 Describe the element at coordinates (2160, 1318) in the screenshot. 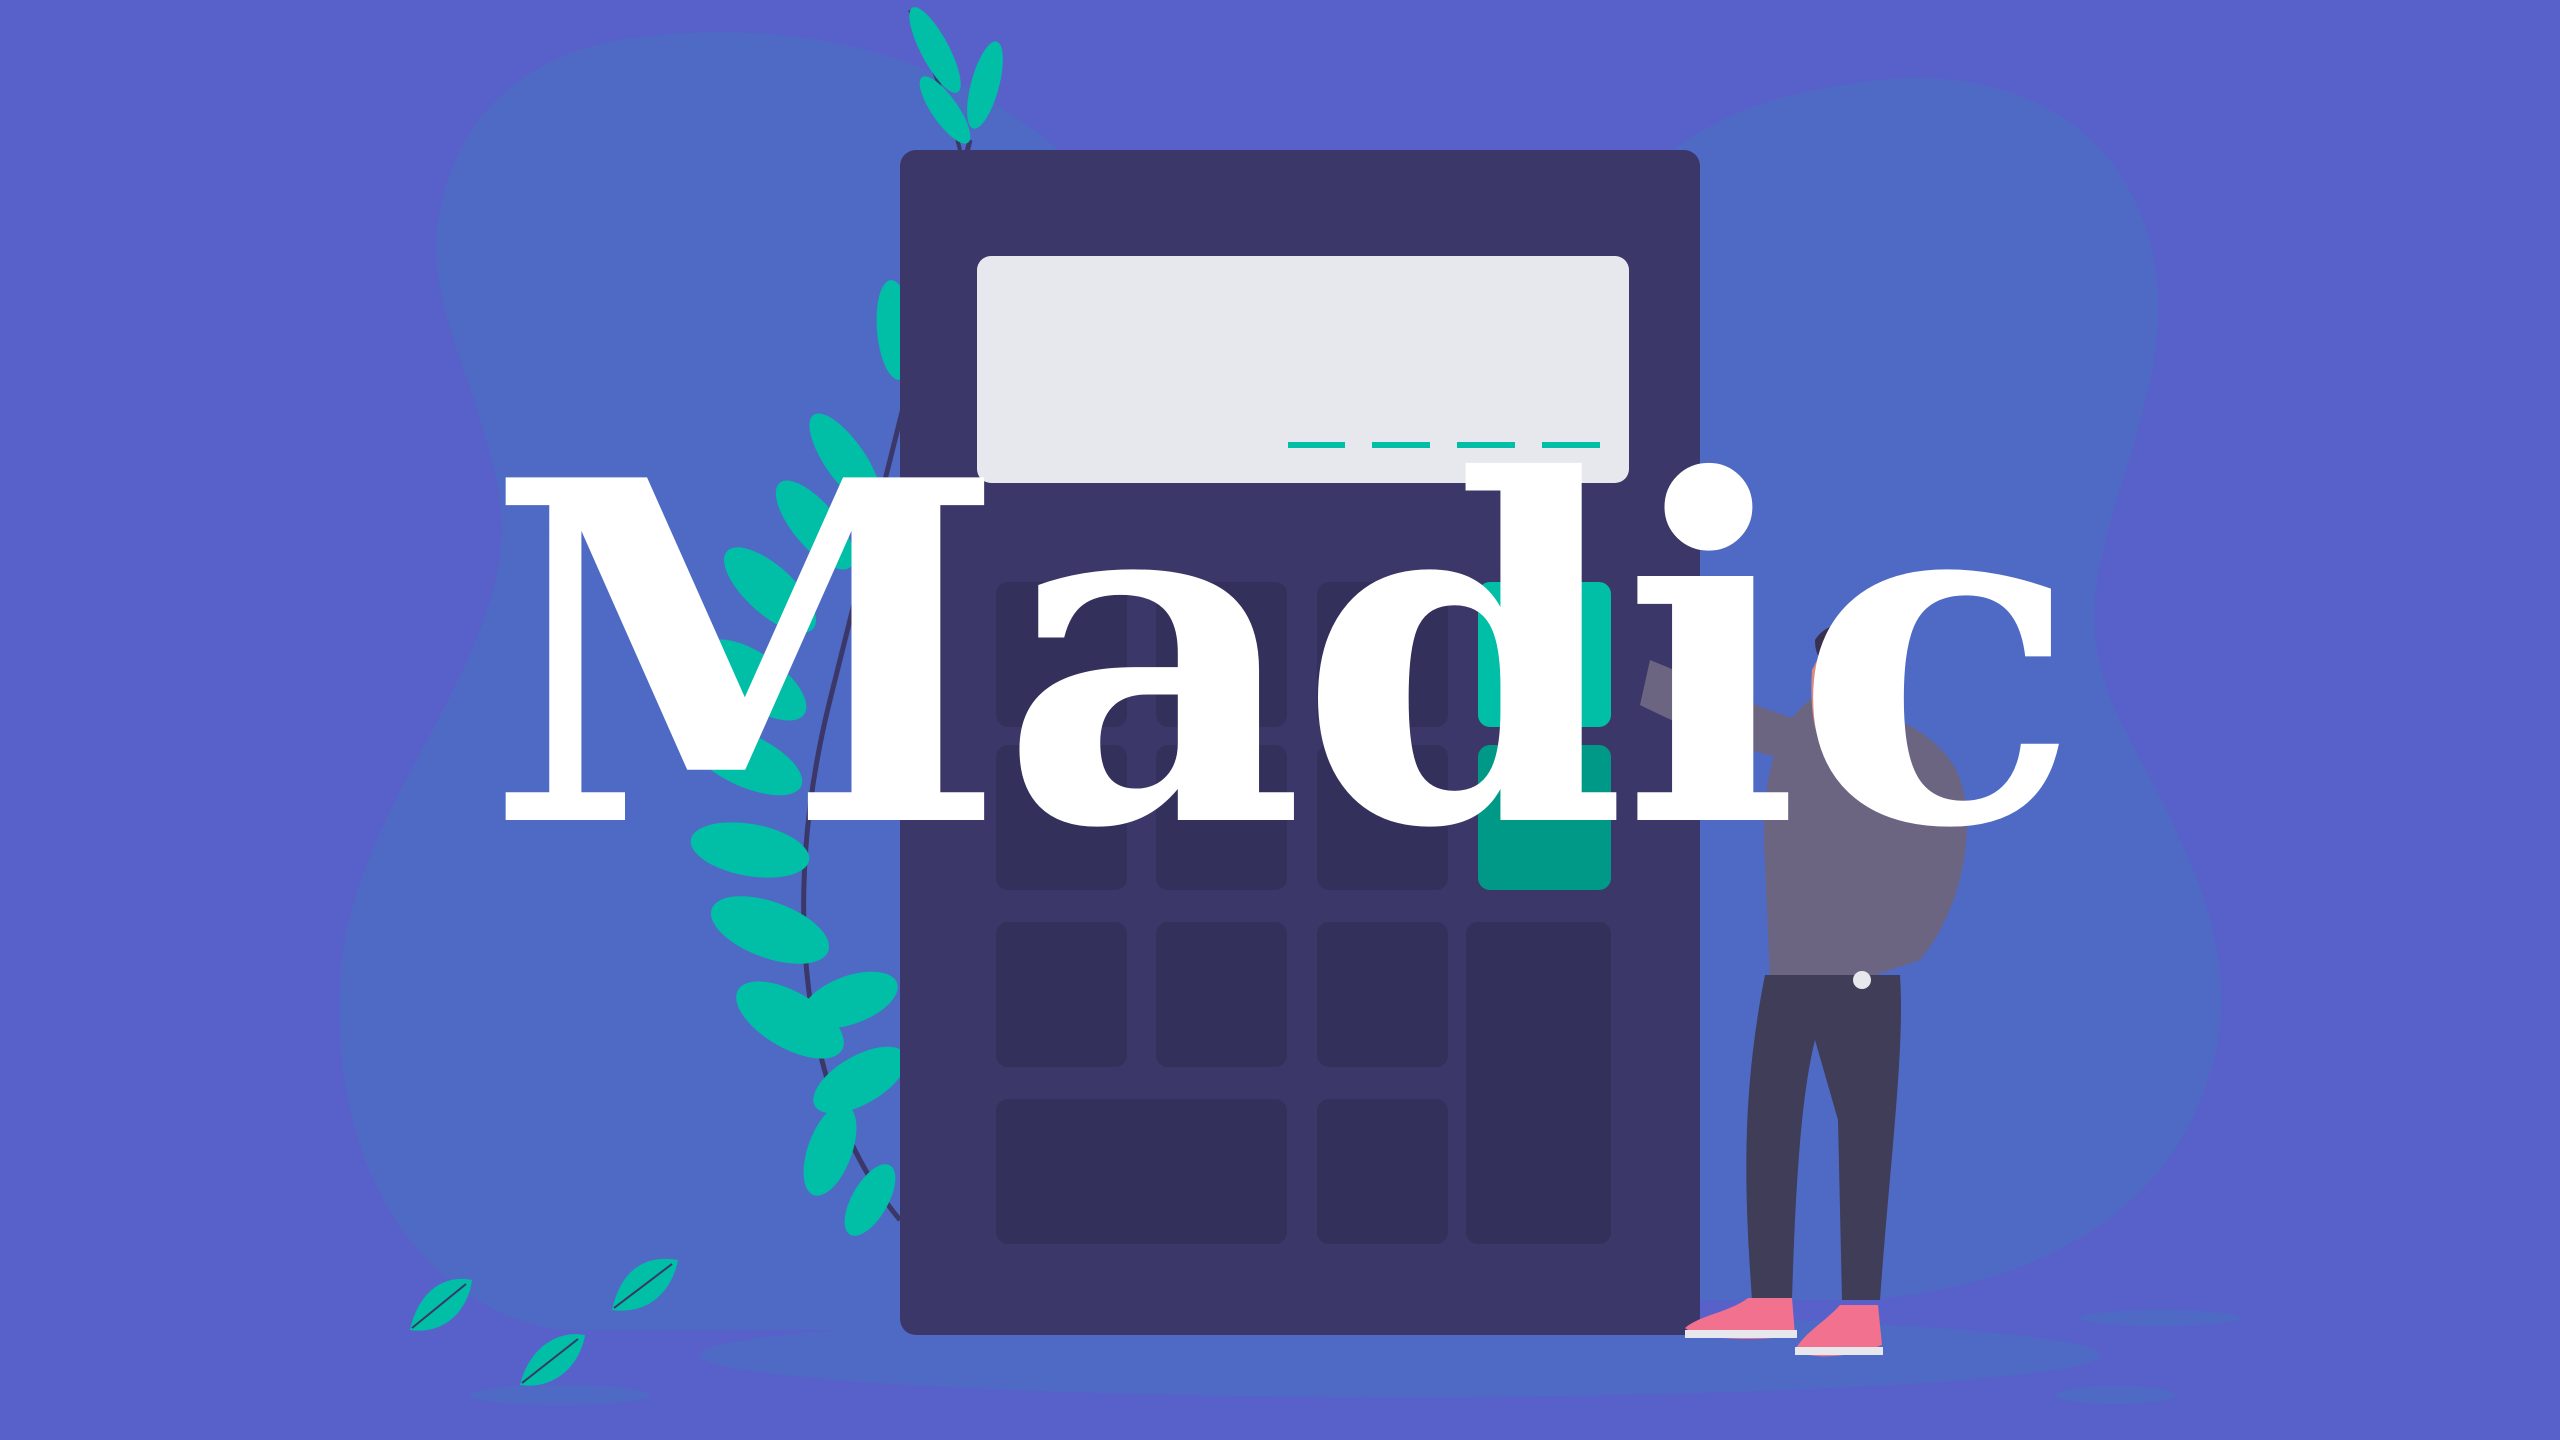

I see `ground-shadow-far-right` at that location.